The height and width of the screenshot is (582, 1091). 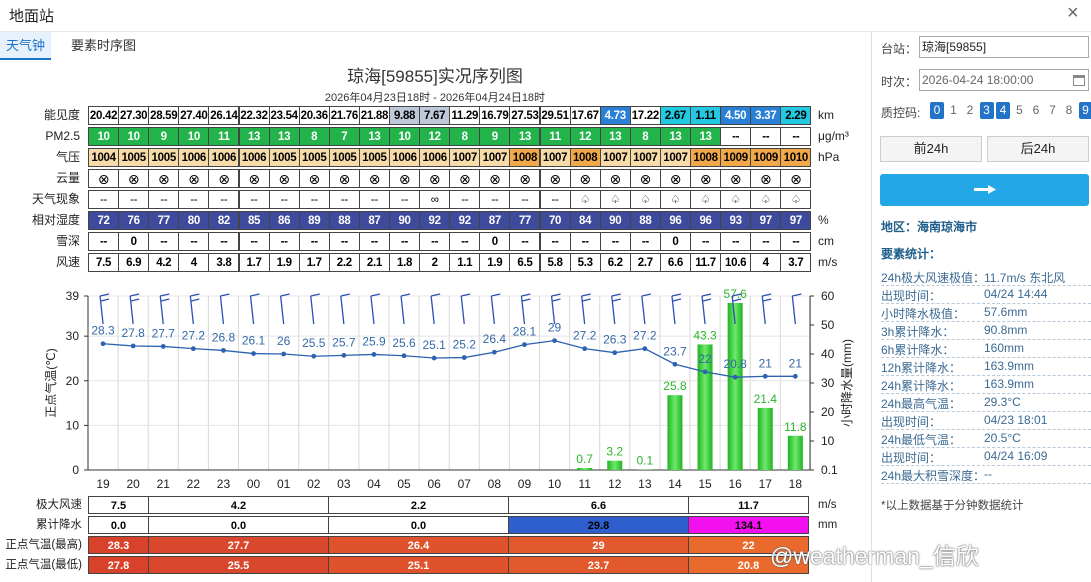 What do you see at coordinates (598, 545) in the screenshot?
I see `summary-cell: 29` at bounding box center [598, 545].